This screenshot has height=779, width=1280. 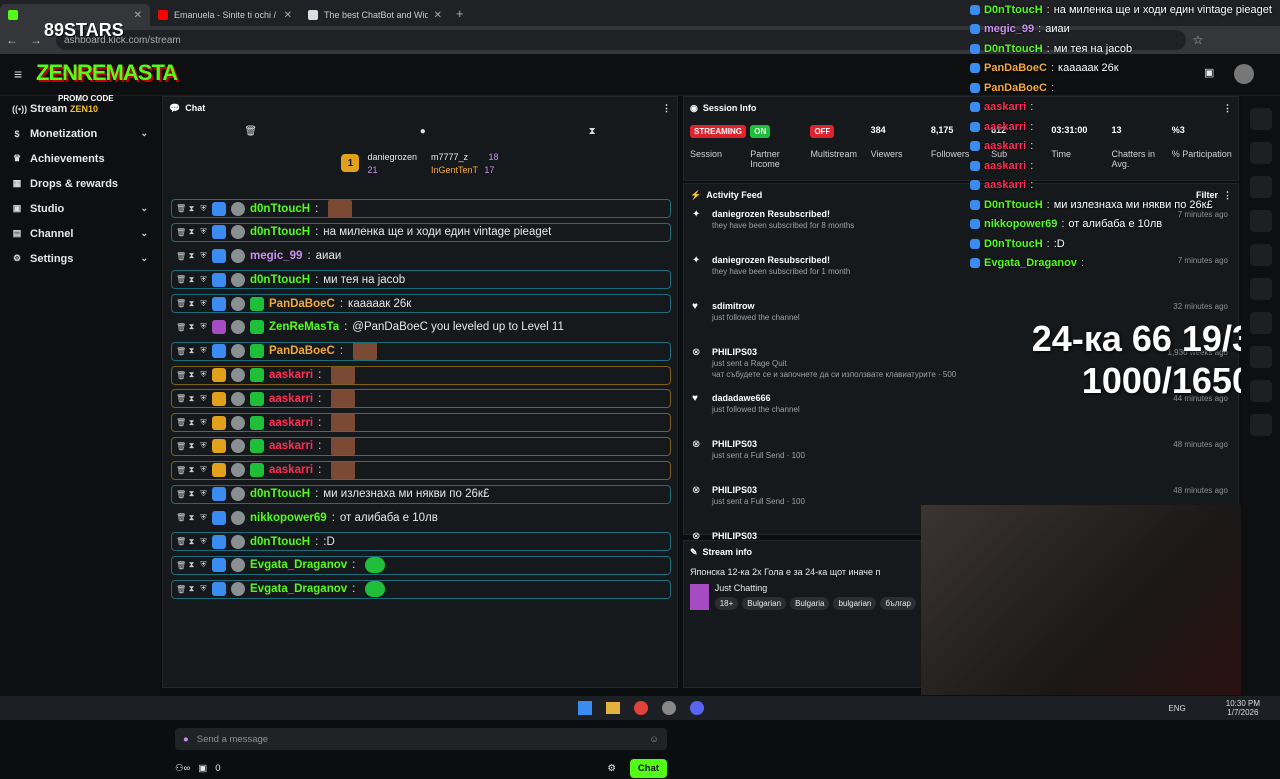 I want to click on stream-tag: bulgarian, so click(x=855, y=603).